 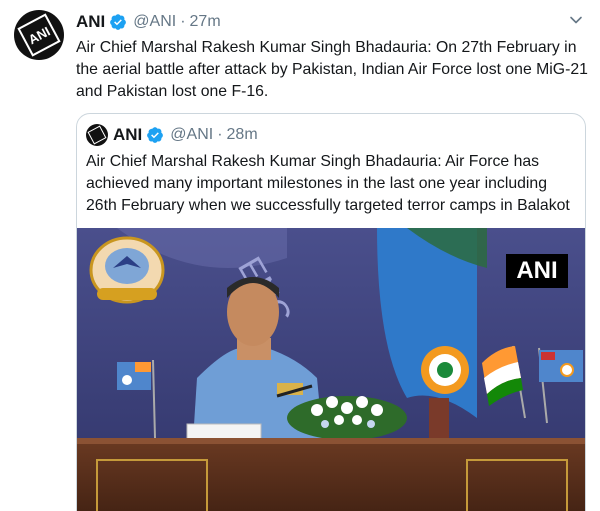 I want to click on quoted-author-handle: @ANI, so click(x=191, y=135).